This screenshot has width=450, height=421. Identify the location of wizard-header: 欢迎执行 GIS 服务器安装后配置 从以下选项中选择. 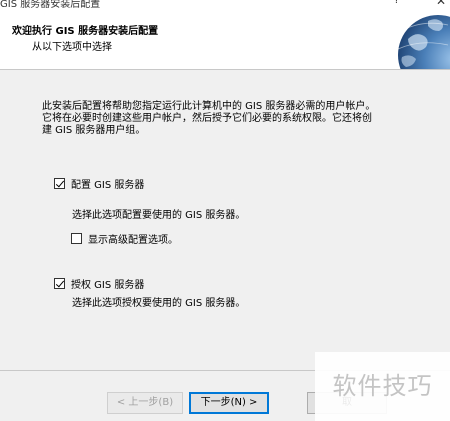
(225, 39).